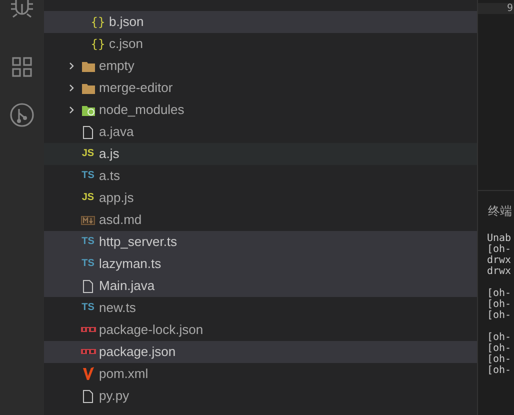  Describe the element at coordinates (260, 374) in the screenshot. I see `file-tree-item: pom.xml` at that location.